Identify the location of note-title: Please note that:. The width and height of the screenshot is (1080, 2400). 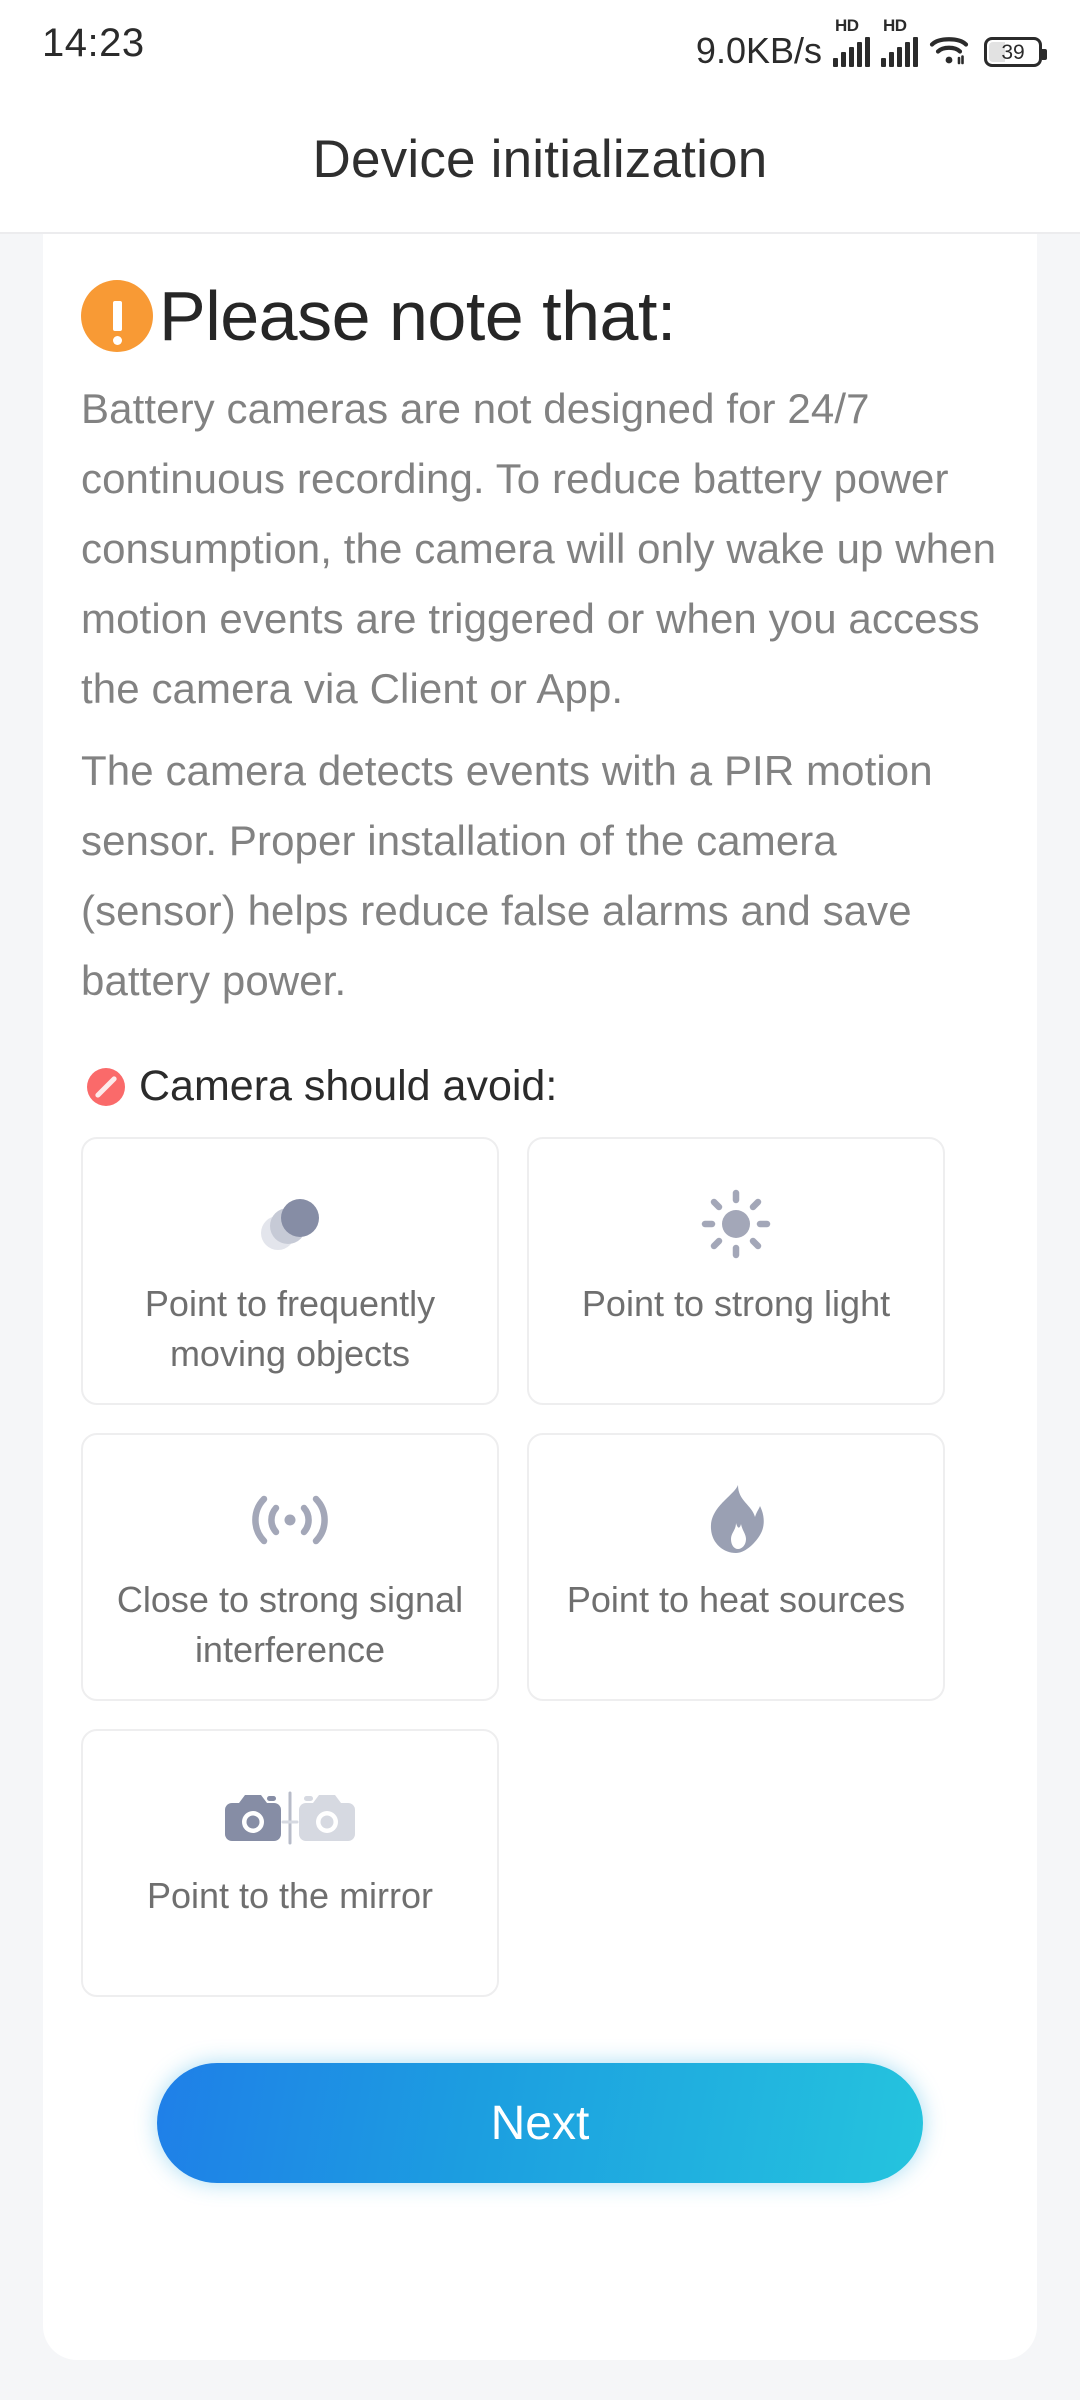
(417, 316).